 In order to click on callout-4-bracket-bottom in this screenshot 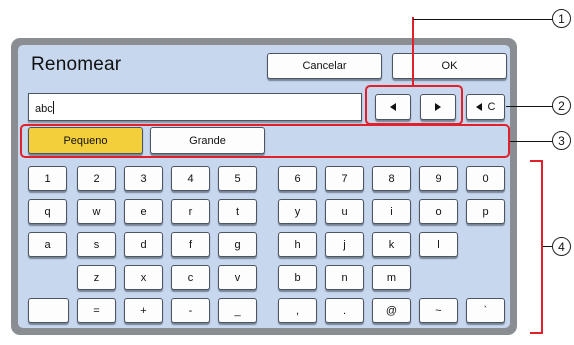, I will do `click(536, 333)`.